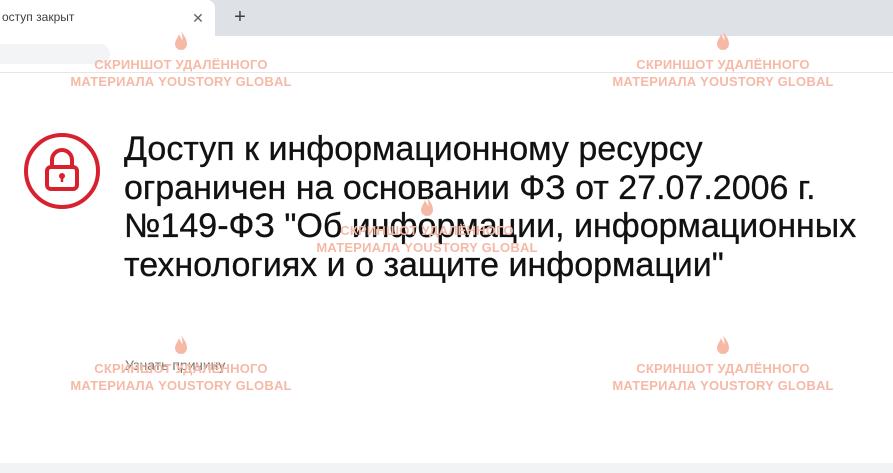  I want to click on tab-strip: оступ закрыт ✕ +, so click(446, 18).